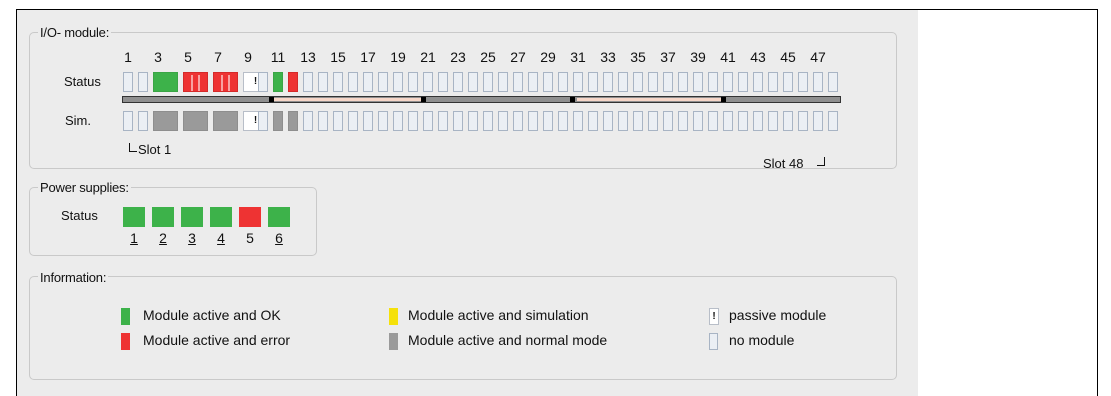 This screenshot has height=396, width=1111. I want to click on slot-number: 45, so click(788, 57).